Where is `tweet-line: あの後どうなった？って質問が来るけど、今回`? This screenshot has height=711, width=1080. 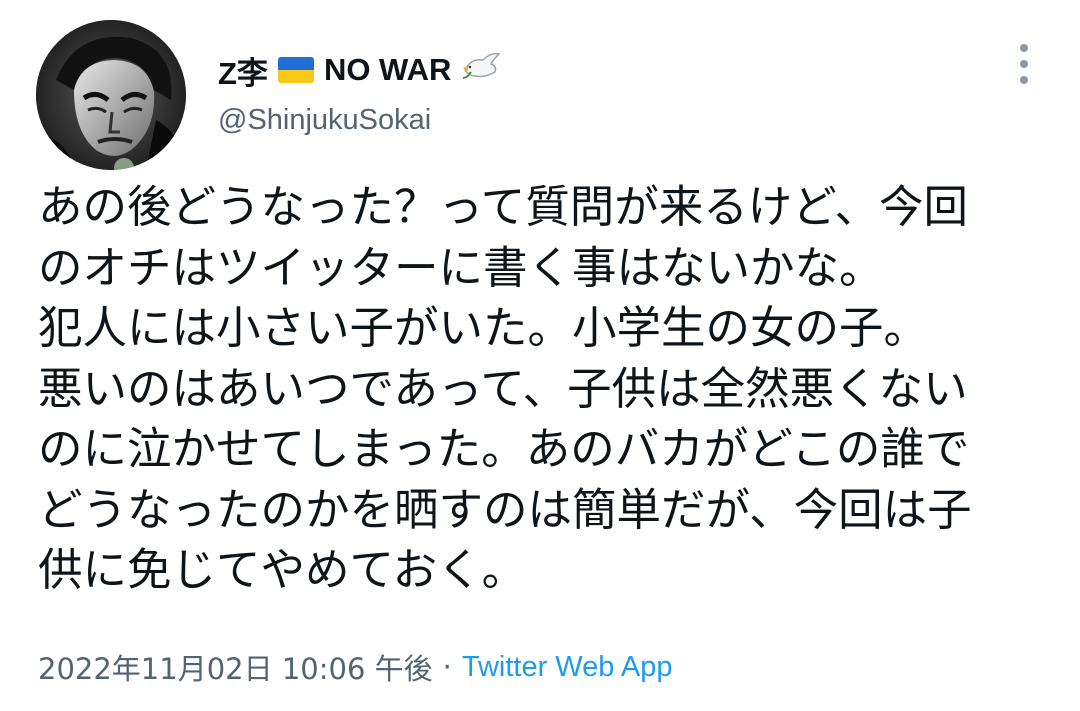 tweet-line: あの後どうなった？って質問が来るけど、今回 is located at coordinates (503, 207).